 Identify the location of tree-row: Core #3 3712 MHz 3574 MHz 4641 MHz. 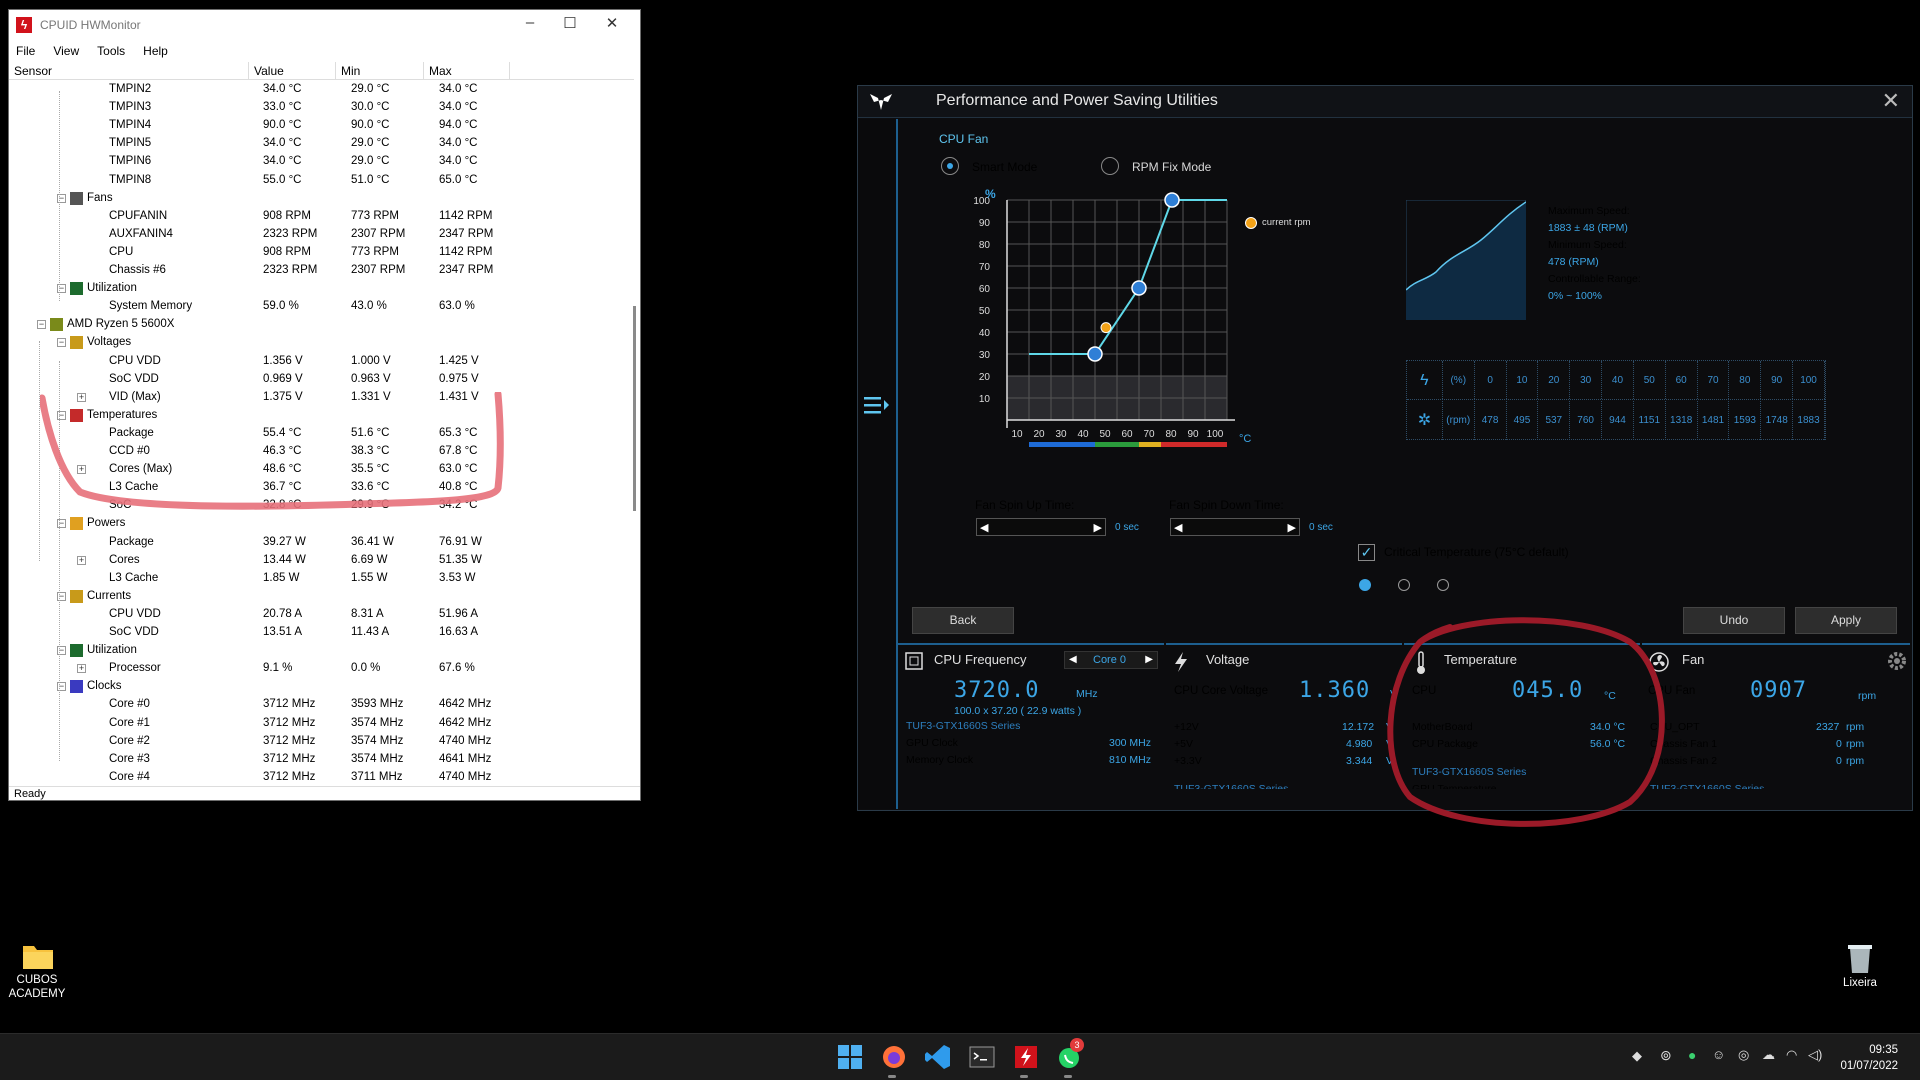
(319, 760).